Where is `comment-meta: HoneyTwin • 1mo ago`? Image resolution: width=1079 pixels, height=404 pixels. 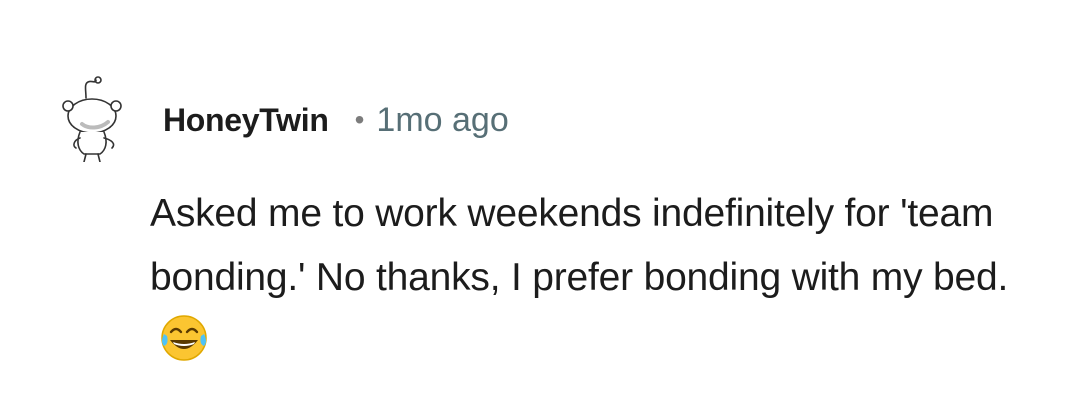 comment-meta: HoneyTwin • 1mo ago is located at coordinates (336, 120).